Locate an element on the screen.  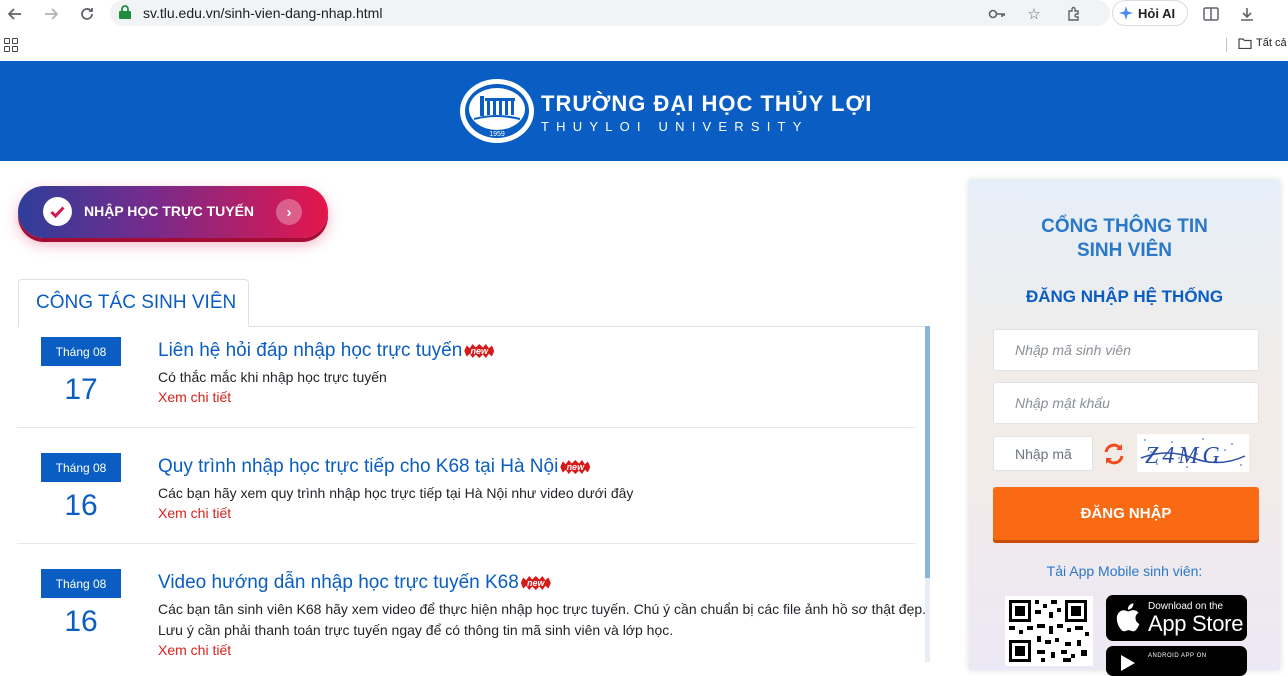
online-enrollment-label: NHẬP HỌC TRỰC TUYẾN is located at coordinates (169, 211).